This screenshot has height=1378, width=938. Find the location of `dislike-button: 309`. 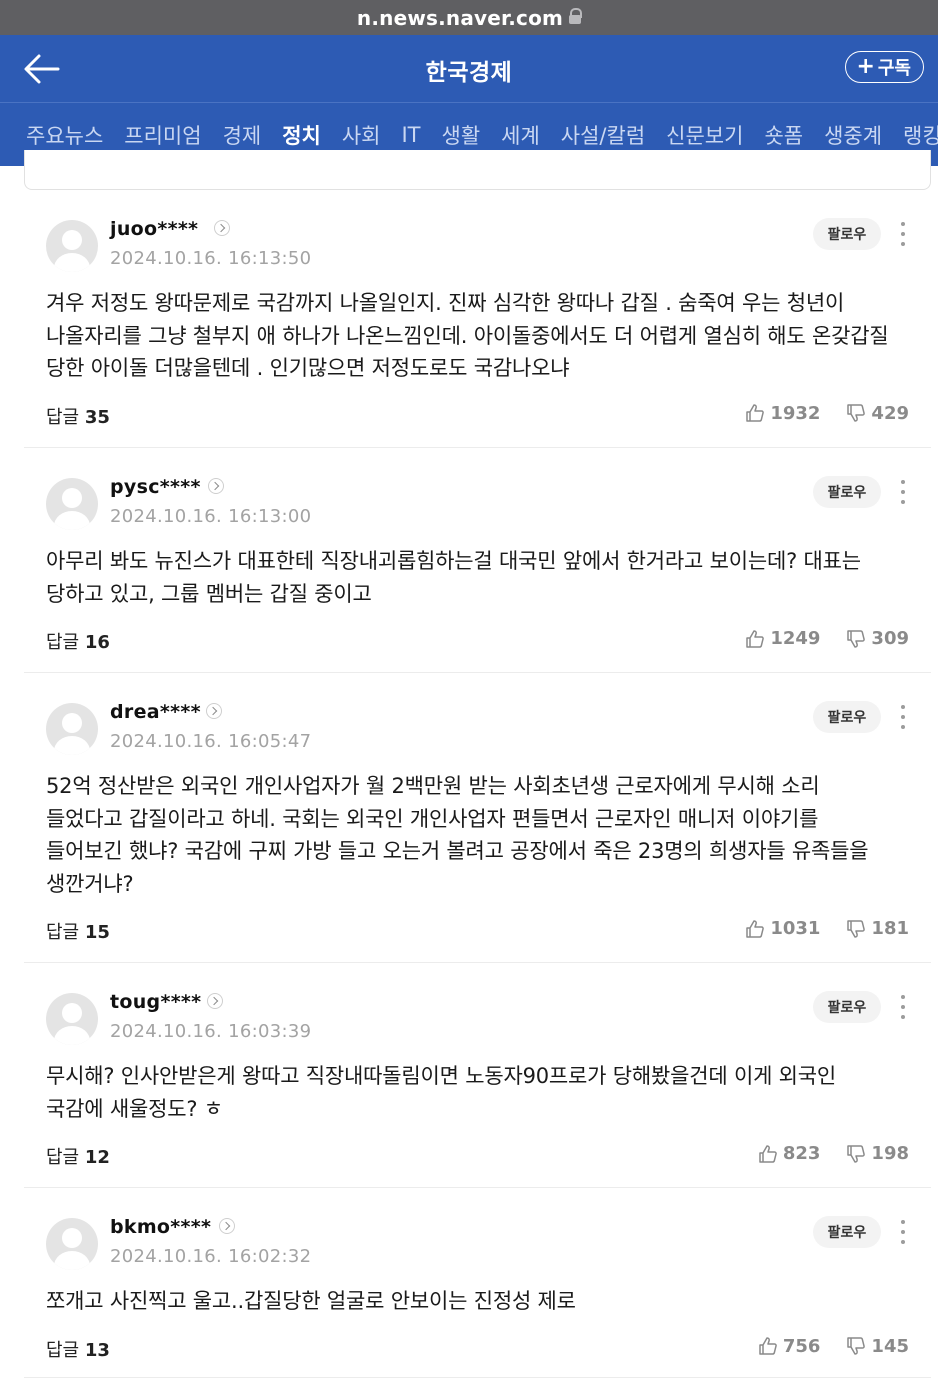

dislike-button: 309 is located at coordinates (877, 638).